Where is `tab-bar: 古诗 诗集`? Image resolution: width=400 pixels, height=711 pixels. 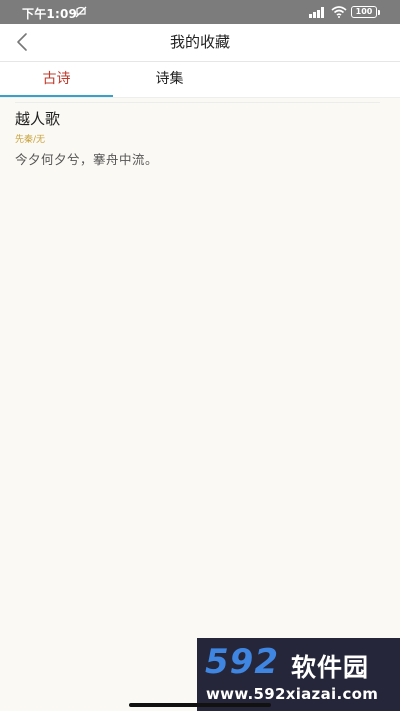
tab-bar: 古诗 诗集 is located at coordinates (200, 80).